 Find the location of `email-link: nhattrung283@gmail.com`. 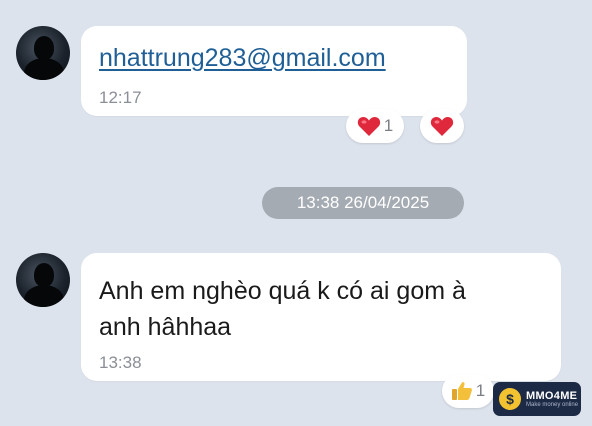

email-link: nhattrung283@gmail.com is located at coordinates (242, 58).